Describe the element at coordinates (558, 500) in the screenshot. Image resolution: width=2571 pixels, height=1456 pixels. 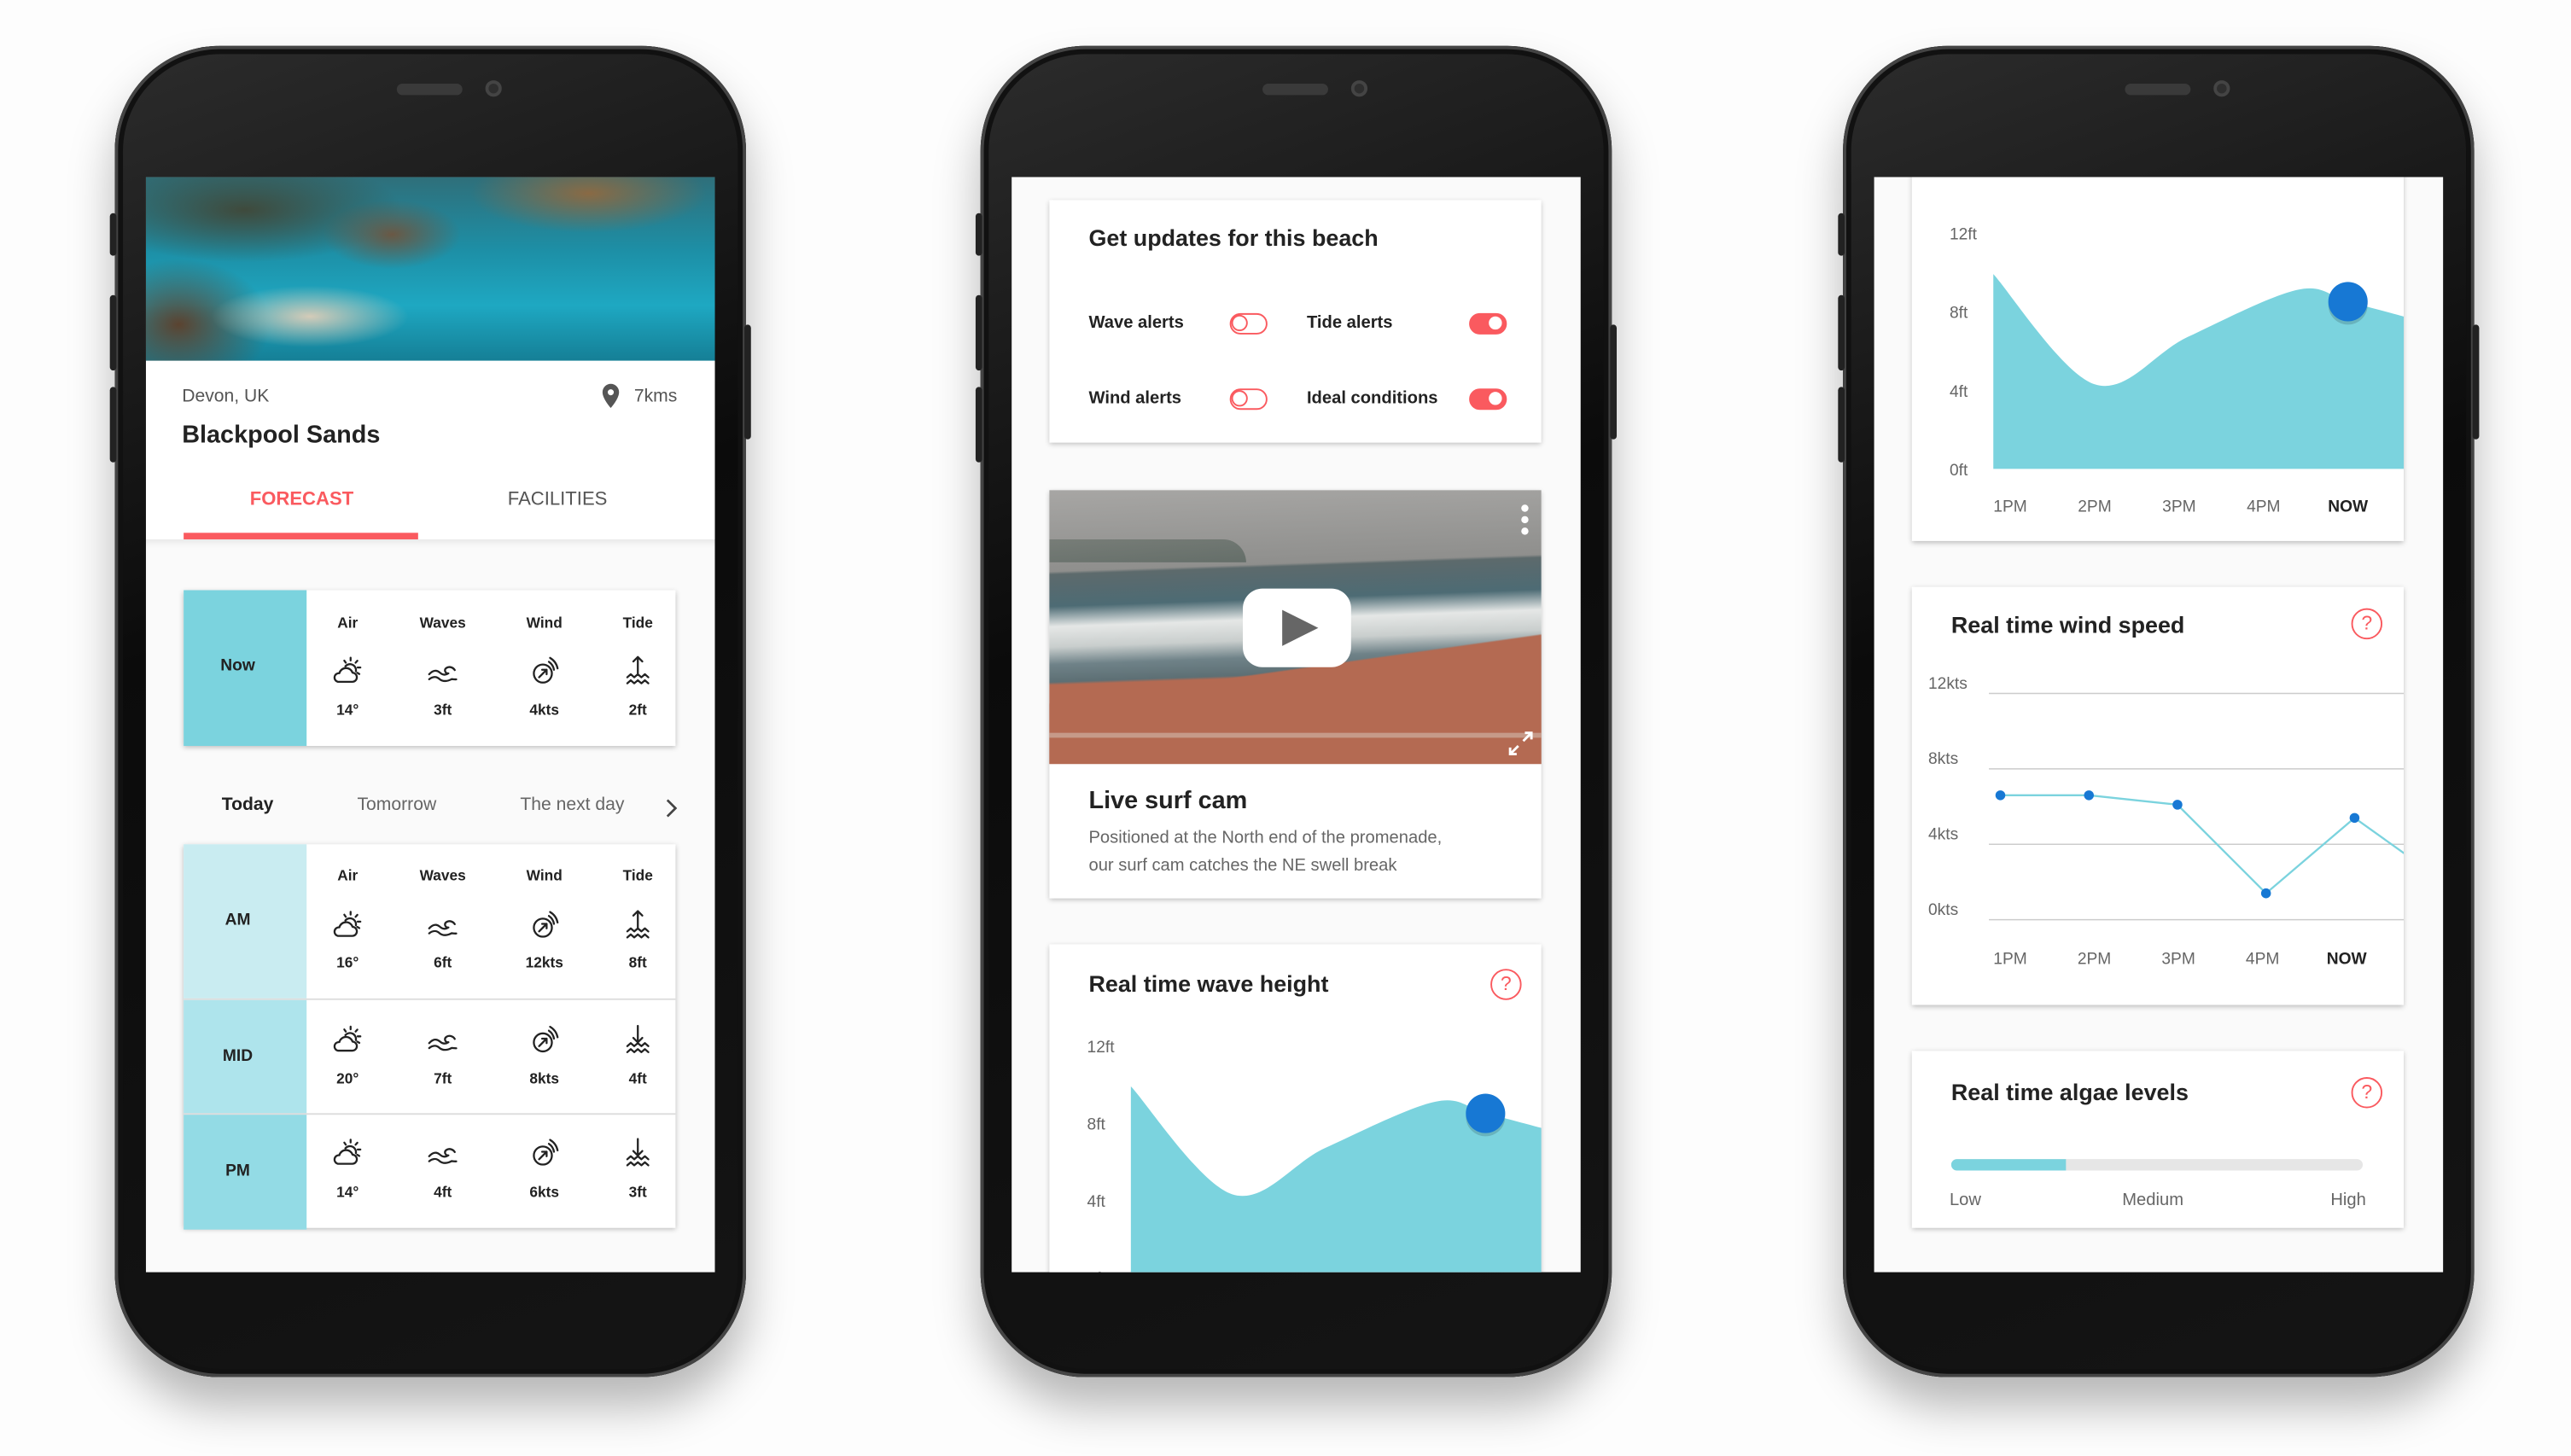
I see `tab-facilities: FACILITIES` at that location.